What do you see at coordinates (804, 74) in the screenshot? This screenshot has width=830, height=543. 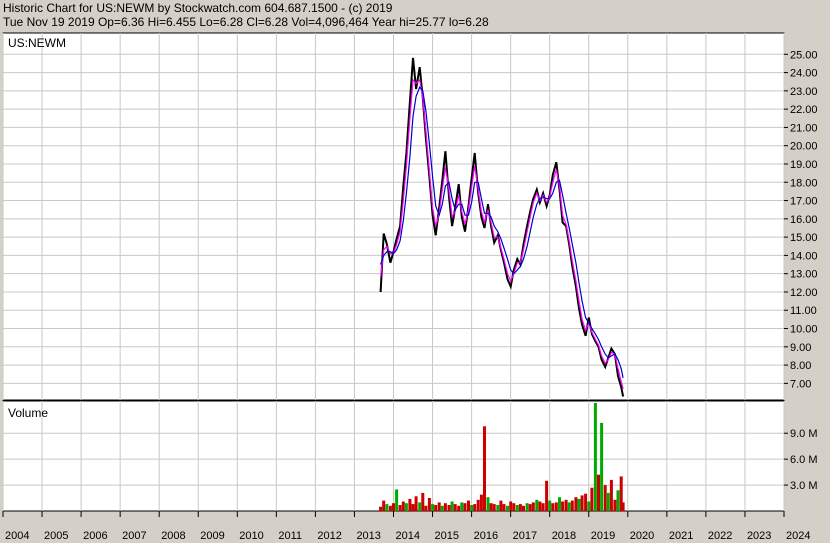 I see `price-tick-label: 24.00` at bounding box center [804, 74].